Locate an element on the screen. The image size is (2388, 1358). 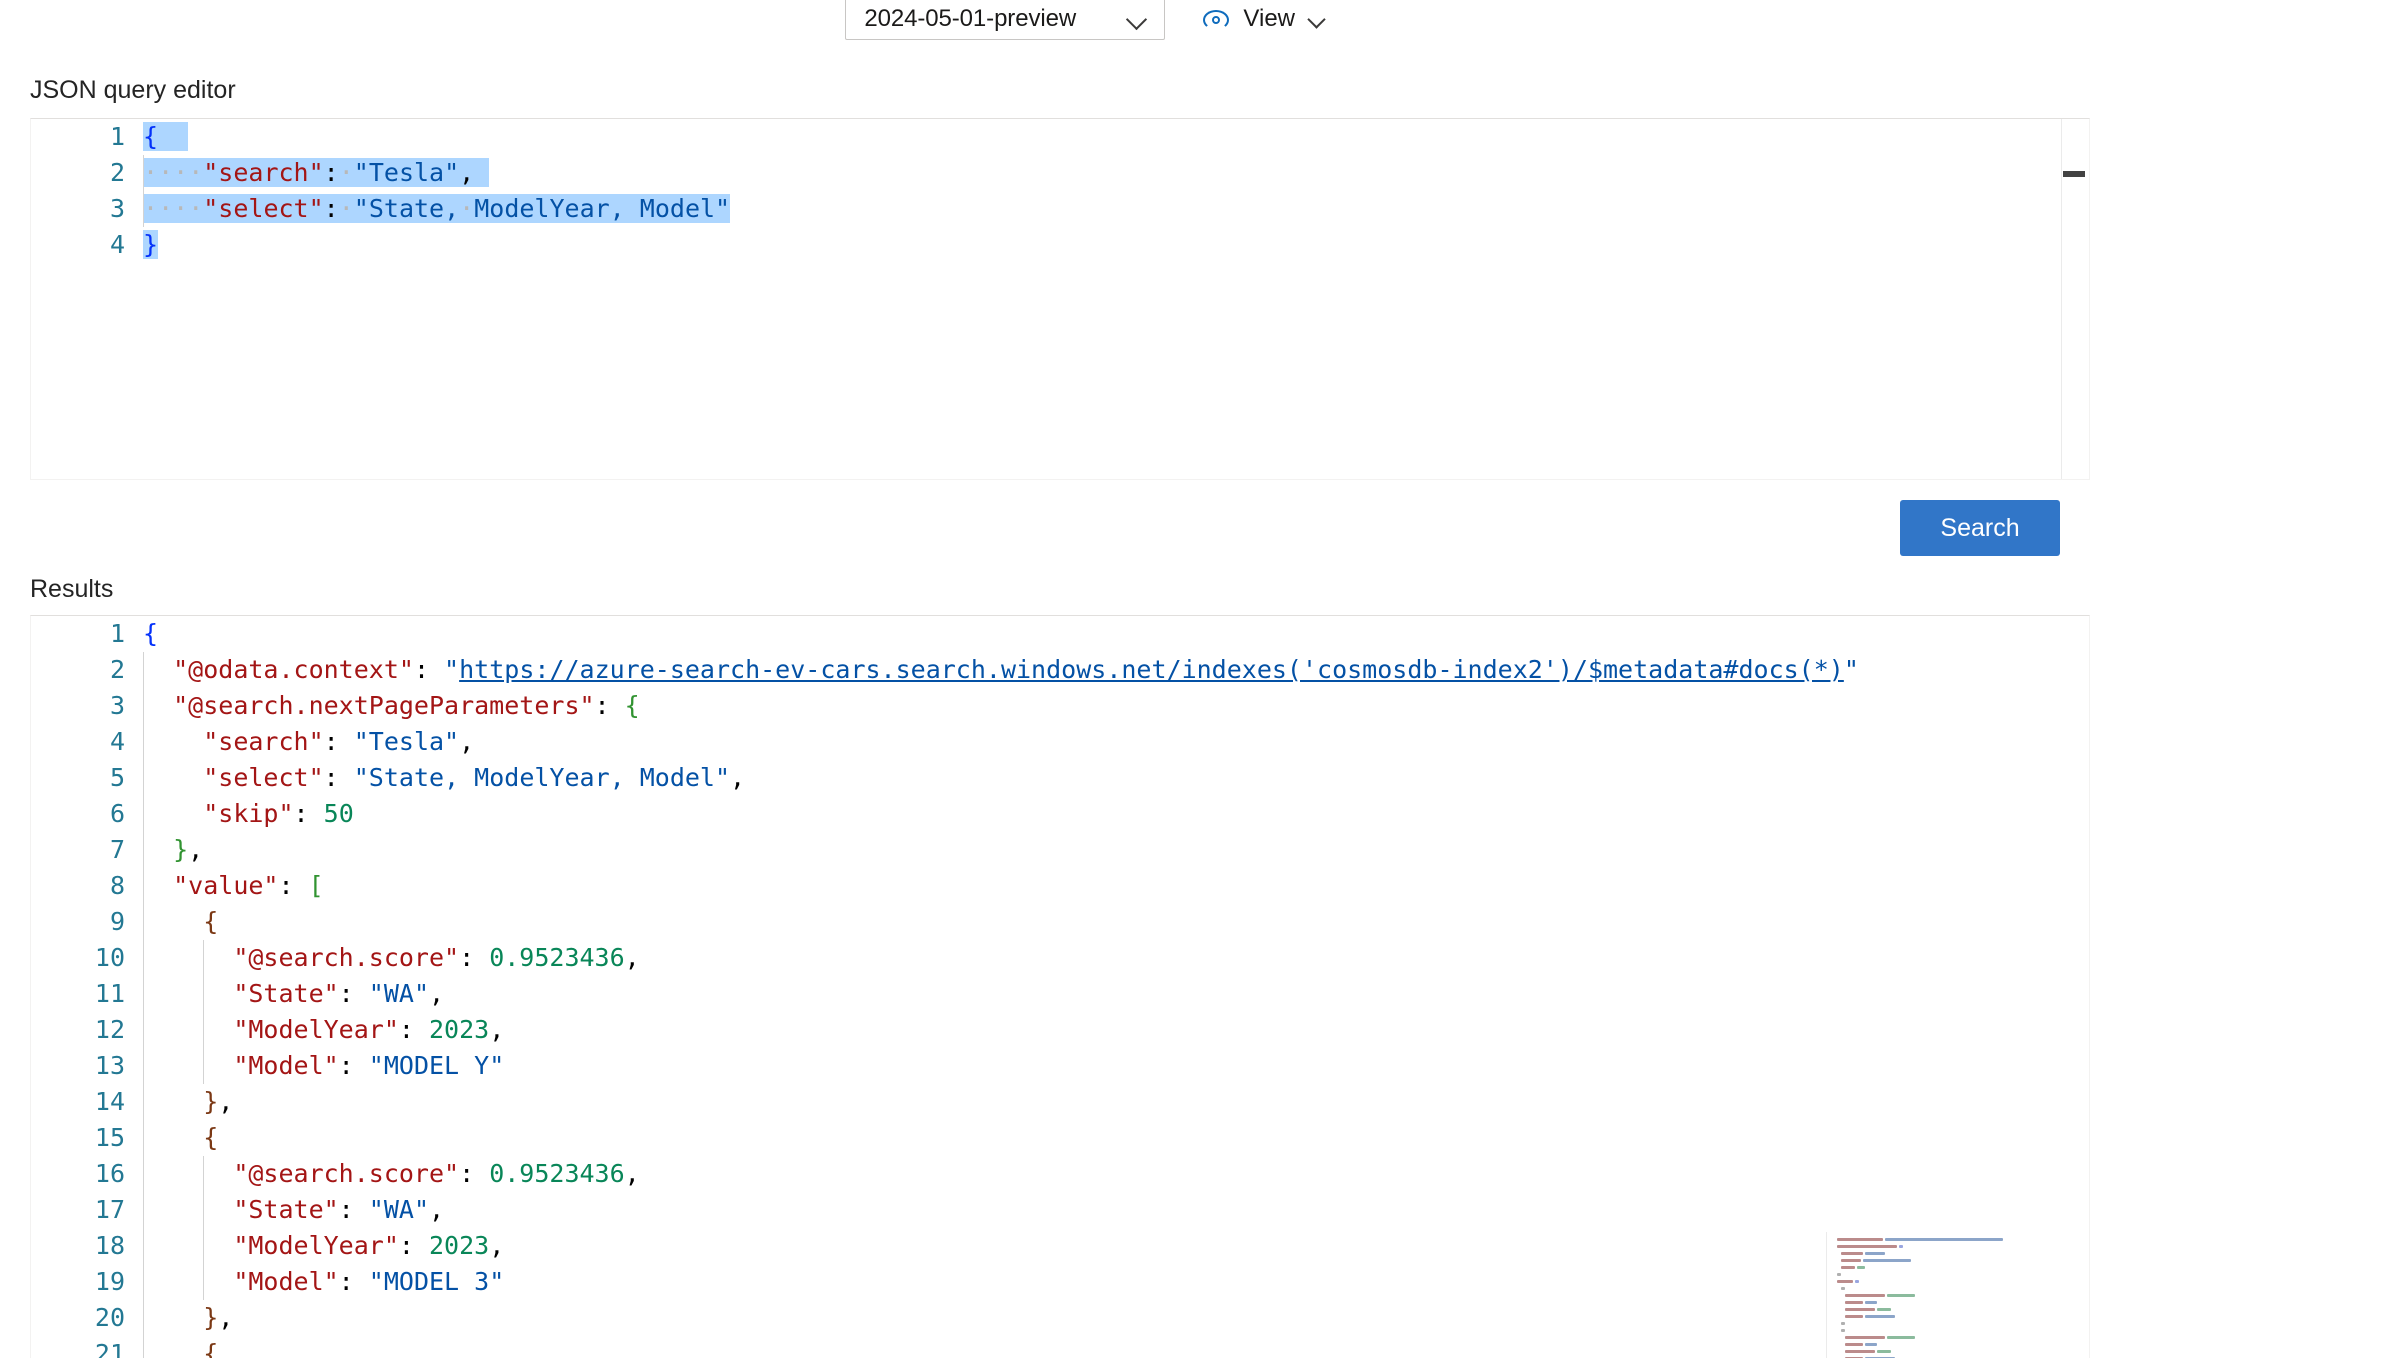
json-query-editor-label: JSON query editor is located at coordinates (133, 90).